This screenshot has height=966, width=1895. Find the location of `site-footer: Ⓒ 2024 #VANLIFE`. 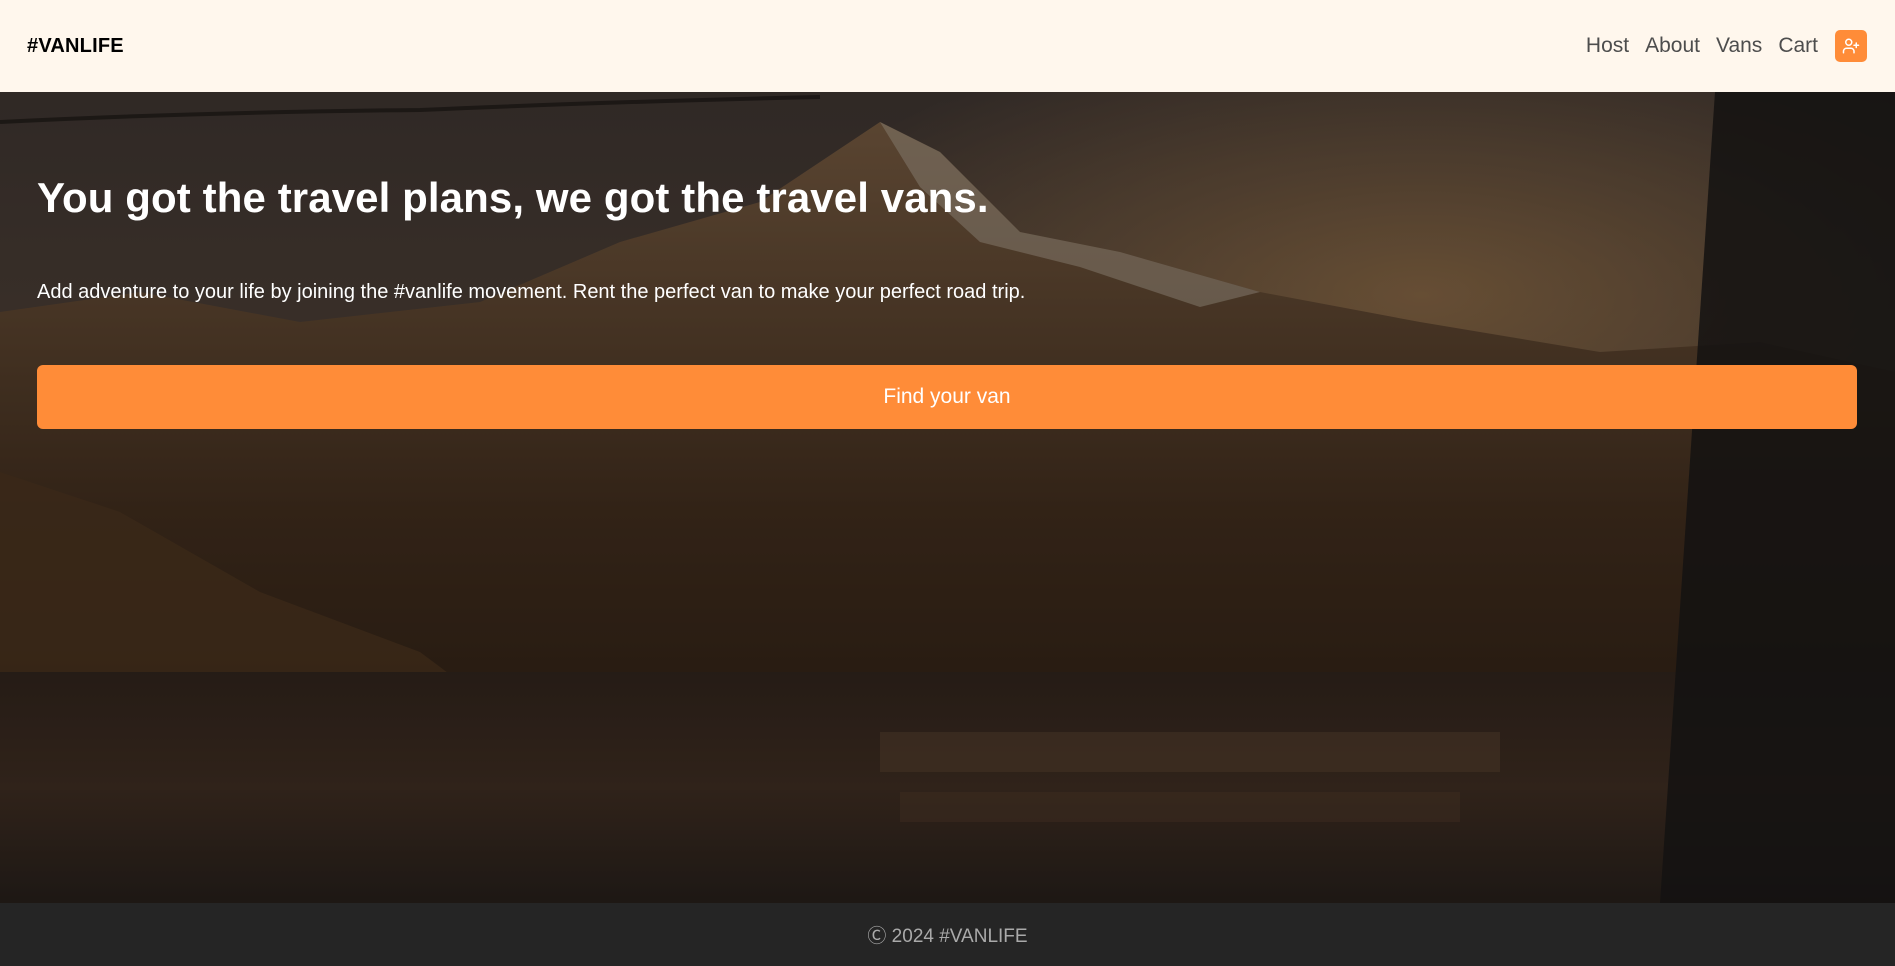

site-footer: Ⓒ 2024 #VANLIFE is located at coordinates (947, 934).